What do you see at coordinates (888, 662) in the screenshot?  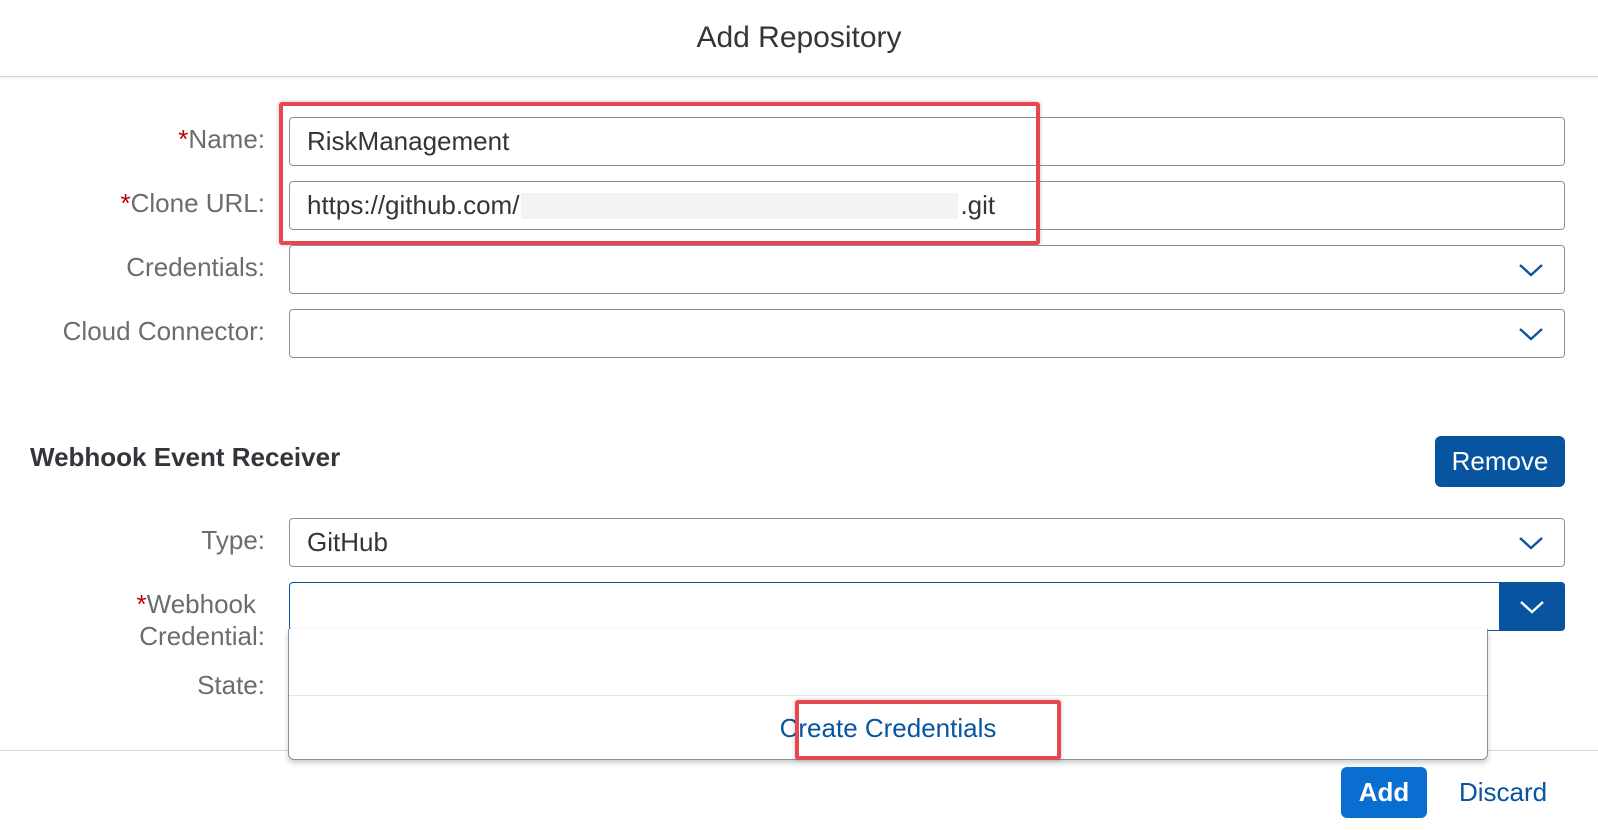 I see `dropdown-empty-item` at bounding box center [888, 662].